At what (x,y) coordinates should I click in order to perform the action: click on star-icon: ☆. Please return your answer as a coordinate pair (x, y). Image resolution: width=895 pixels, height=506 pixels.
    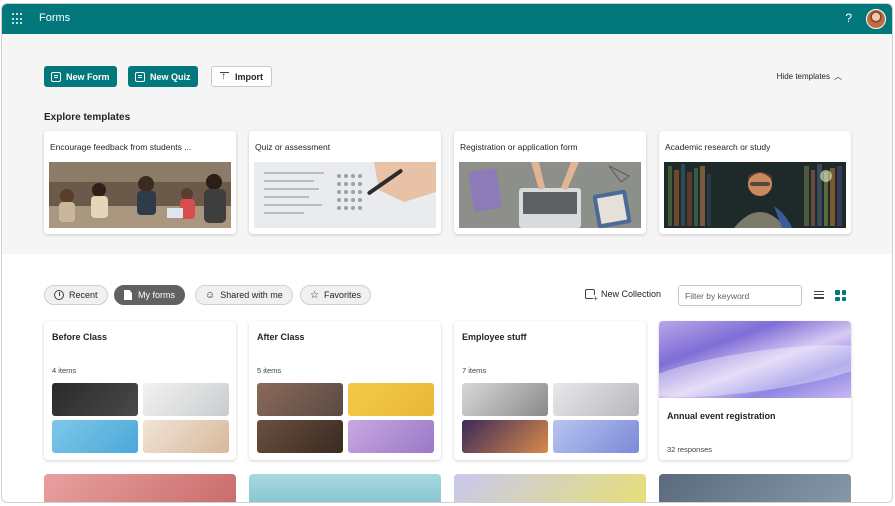
    Looking at the image, I should click on (314, 295).